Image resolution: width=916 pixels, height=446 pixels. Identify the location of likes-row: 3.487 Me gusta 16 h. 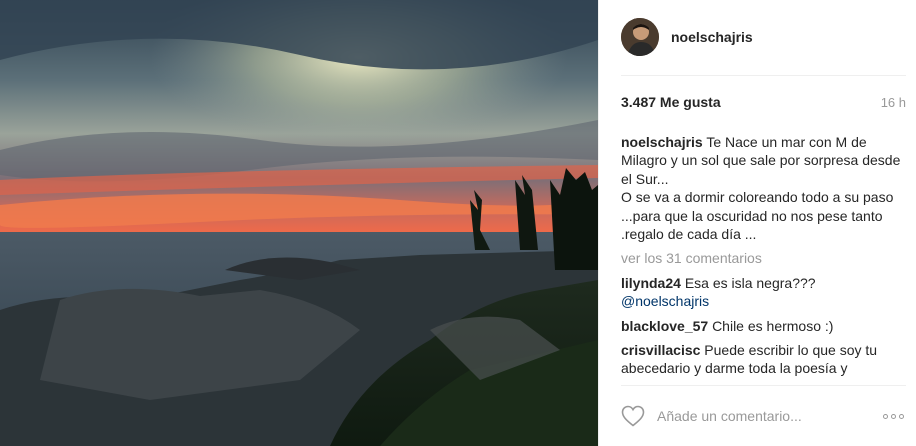
(763, 102).